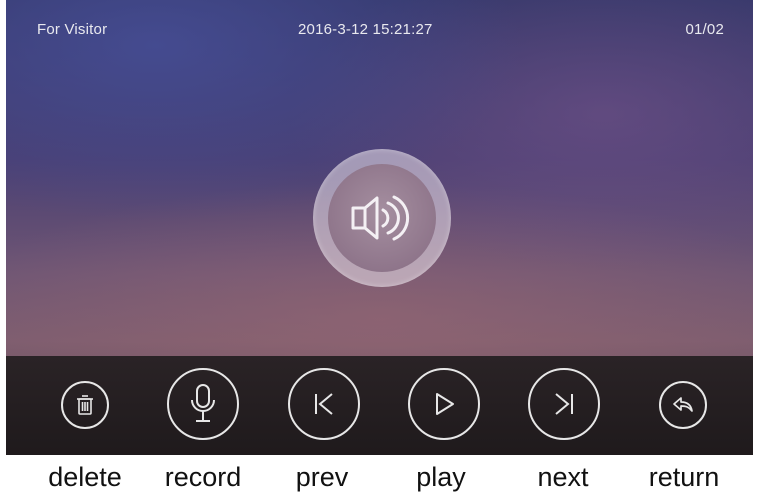  I want to click on next-button, so click(564, 404).